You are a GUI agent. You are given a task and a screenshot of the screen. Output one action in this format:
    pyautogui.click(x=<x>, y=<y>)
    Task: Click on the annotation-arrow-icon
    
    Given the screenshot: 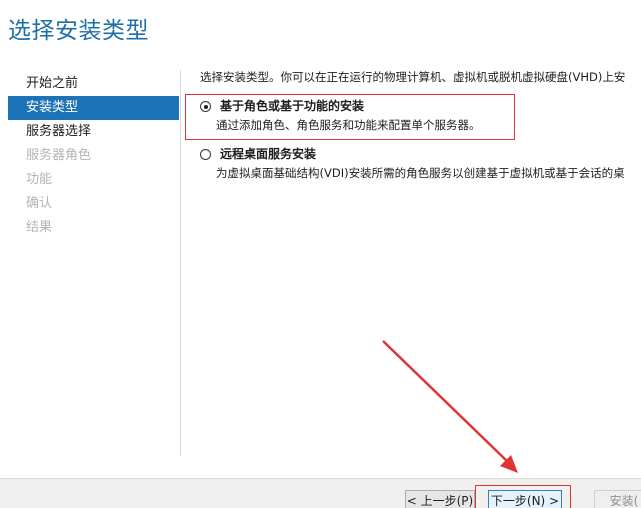 What is the action you would take?
    pyautogui.click(x=450, y=406)
    